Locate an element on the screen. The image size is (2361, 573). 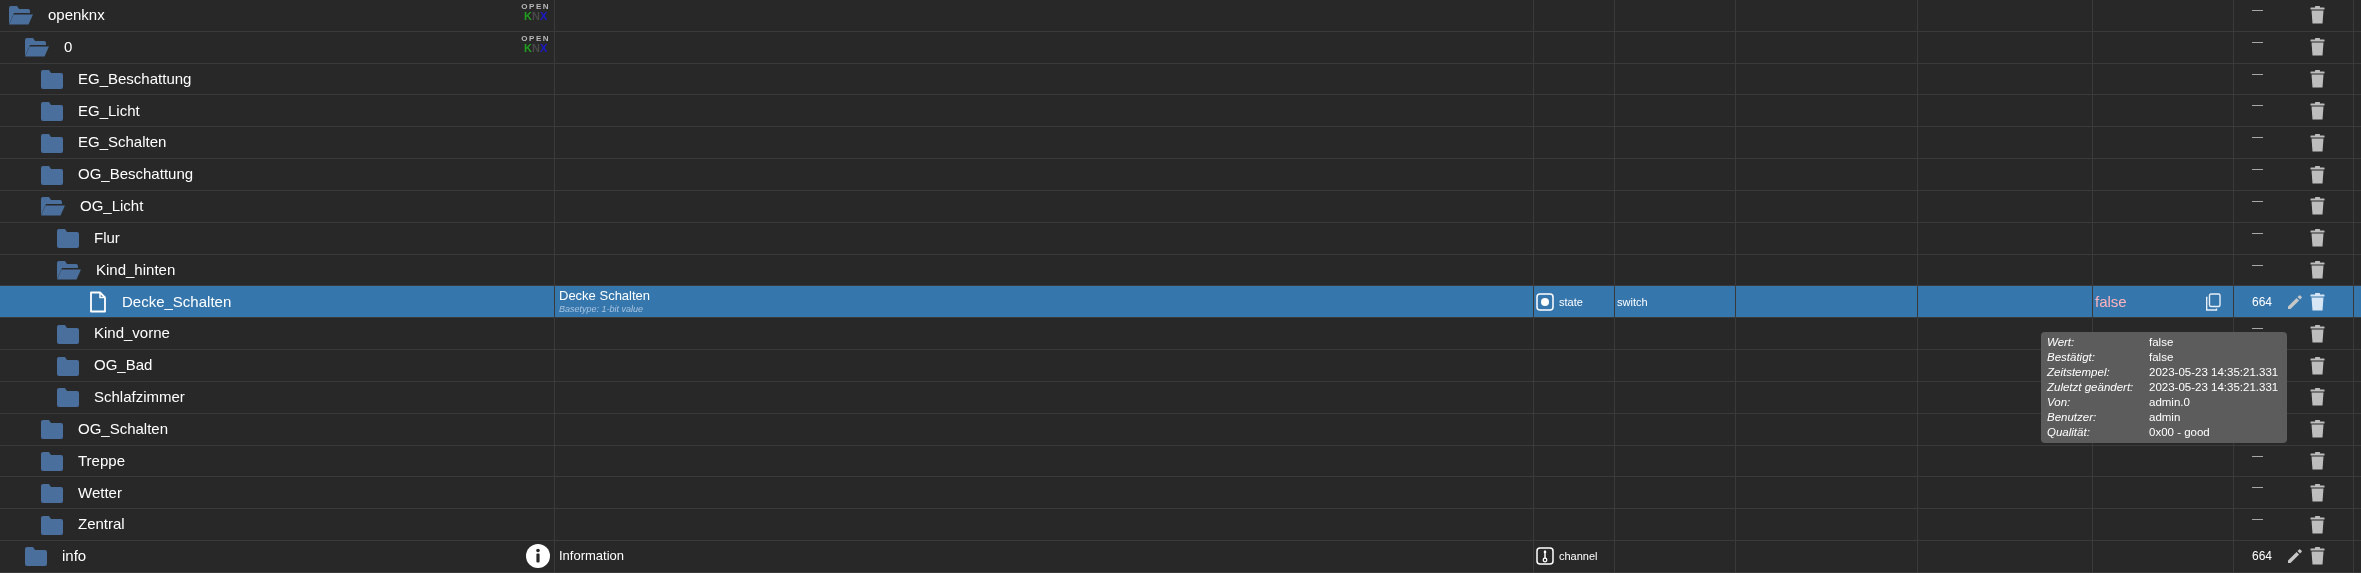
tooltip-value: admin.0 is located at coordinates (2170, 402).